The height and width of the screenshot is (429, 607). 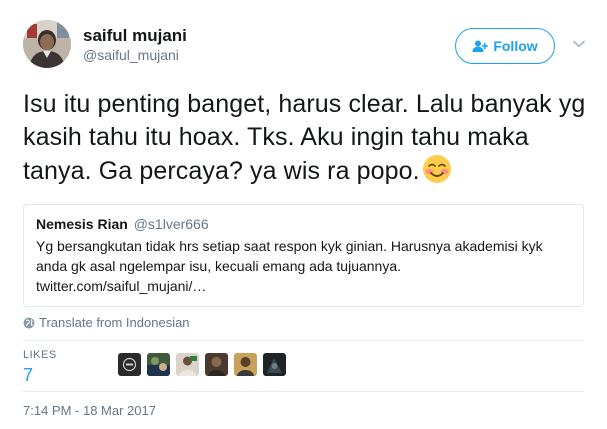 What do you see at coordinates (135, 36) in the screenshot?
I see `author-display-name: saiful mujani` at bounding box center [135, 36].